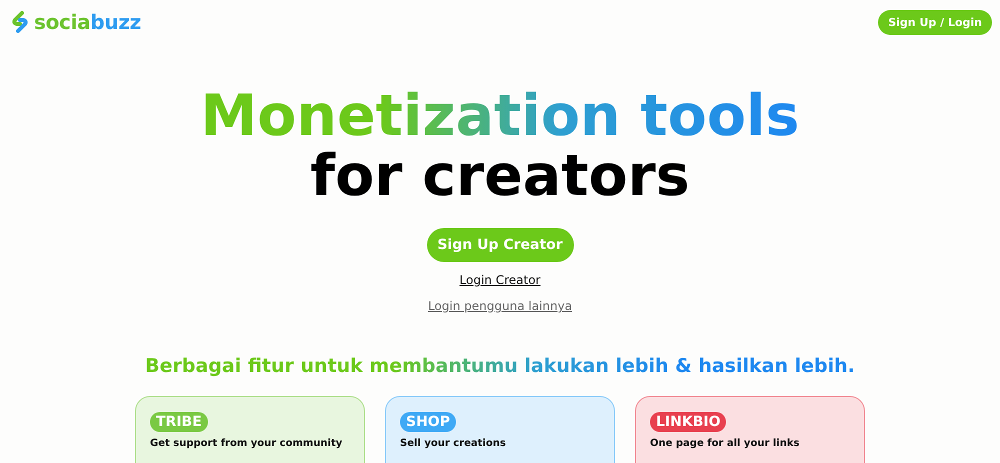 The width and height of the screenshot is (1000, 463). I want to click on feature-card: SHOP Sell your creations, so click(500, 429).